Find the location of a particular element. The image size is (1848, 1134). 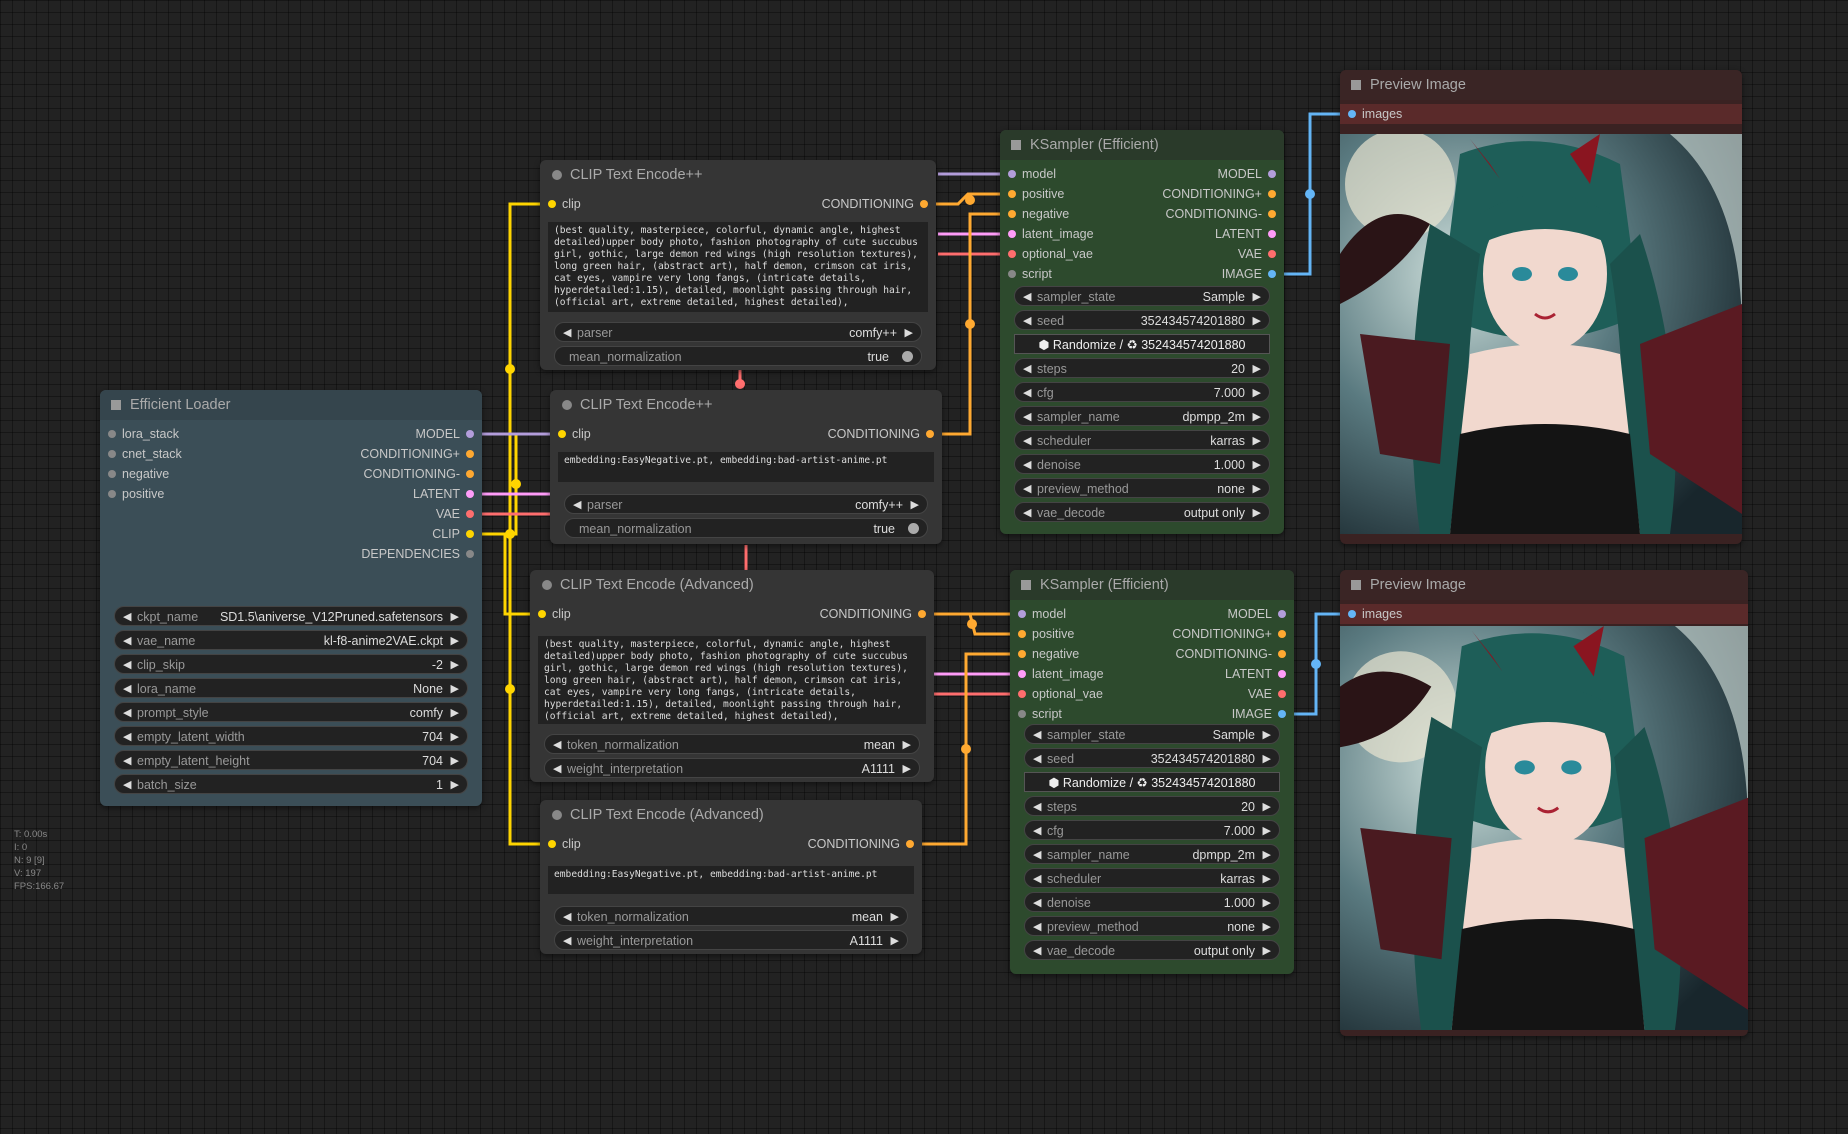

widget-steps: ◀ steps 20 ▶ is located at coordinates (1152, 806).